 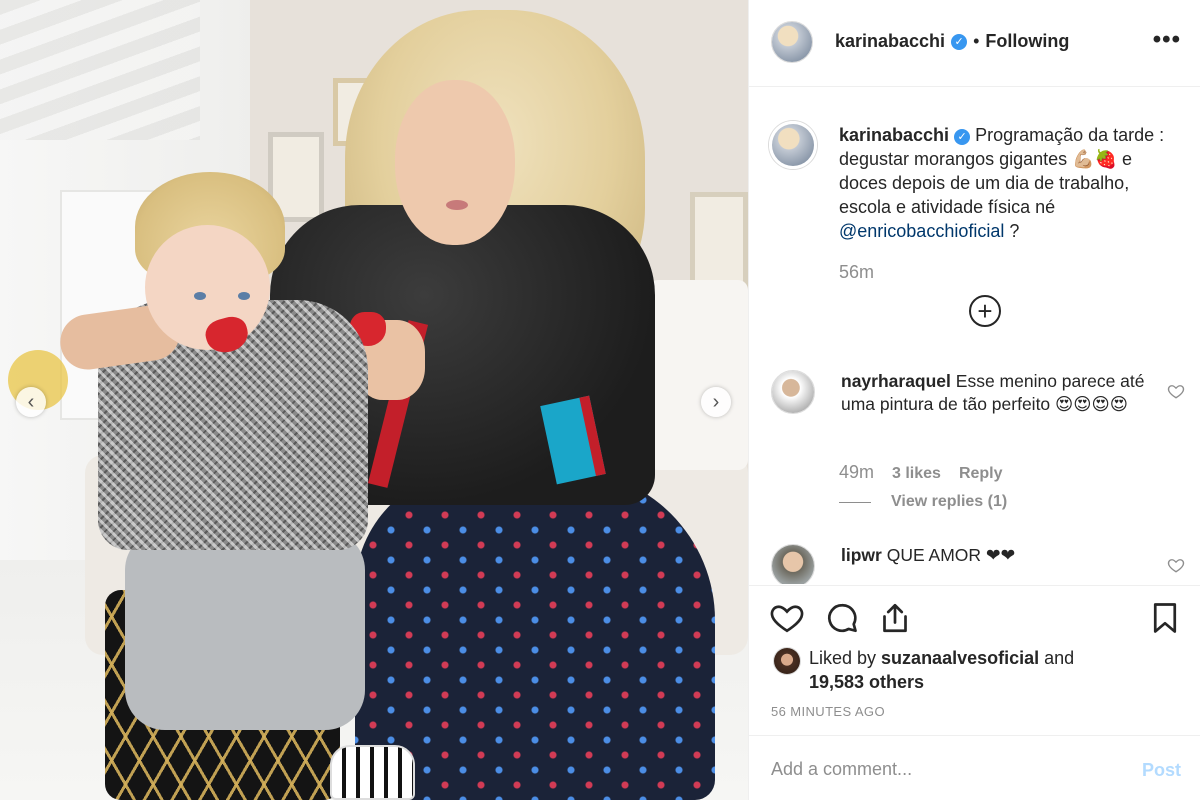 I want to click on liker-username: suzanaalvesoficial, so click(x=960, y=658).